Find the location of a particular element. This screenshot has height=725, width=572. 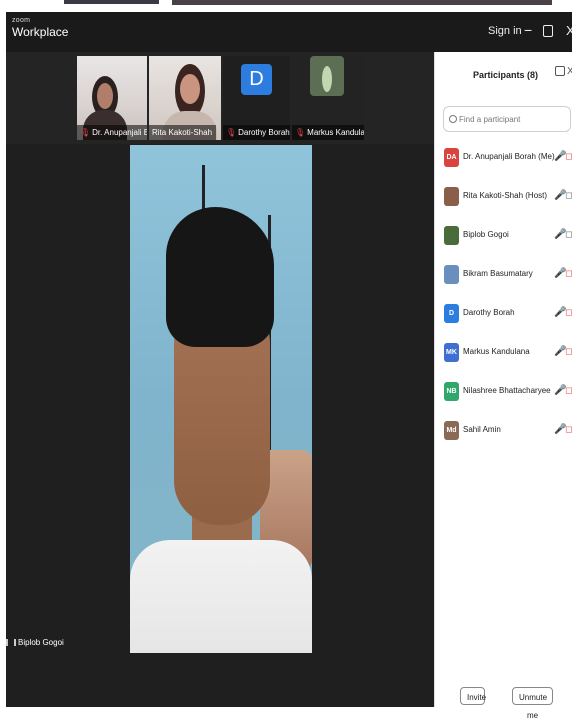

title-bar: zoom Workplace Sign in − X is located at coordinates (289, 32).